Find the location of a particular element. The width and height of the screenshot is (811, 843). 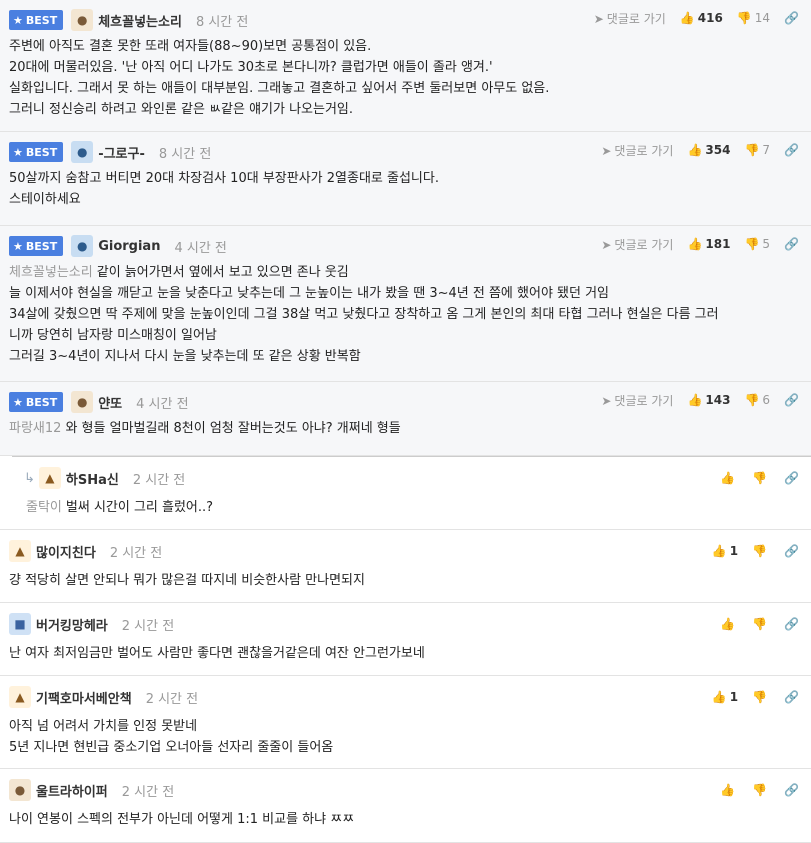

comment-body: 파랑새12 와 형들 얼마벌길래 8천이 엄청 잘버는것도 아냐? 개쩌네 형들 is located at coordinates (205, 428).